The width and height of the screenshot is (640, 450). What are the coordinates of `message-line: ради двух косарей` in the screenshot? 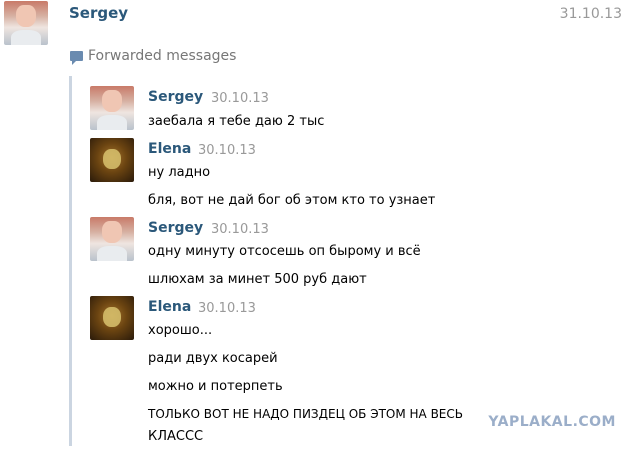 It's located at (213, 358).